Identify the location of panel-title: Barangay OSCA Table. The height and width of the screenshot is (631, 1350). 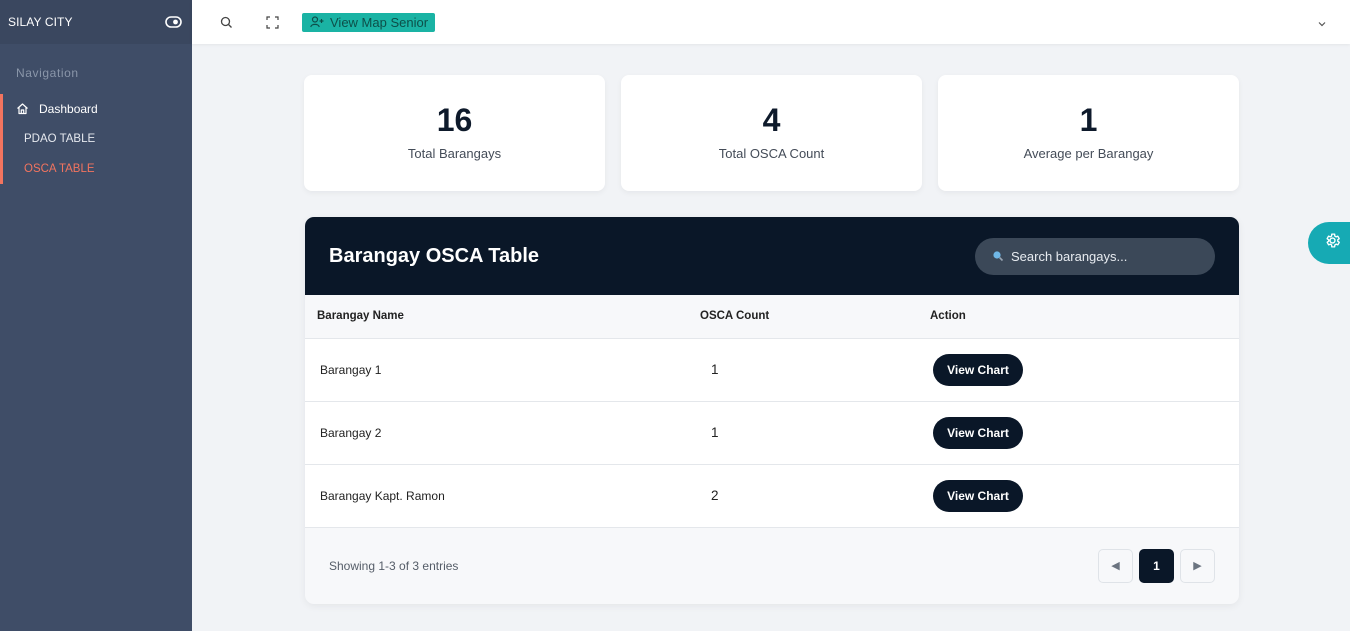
(434, 255).